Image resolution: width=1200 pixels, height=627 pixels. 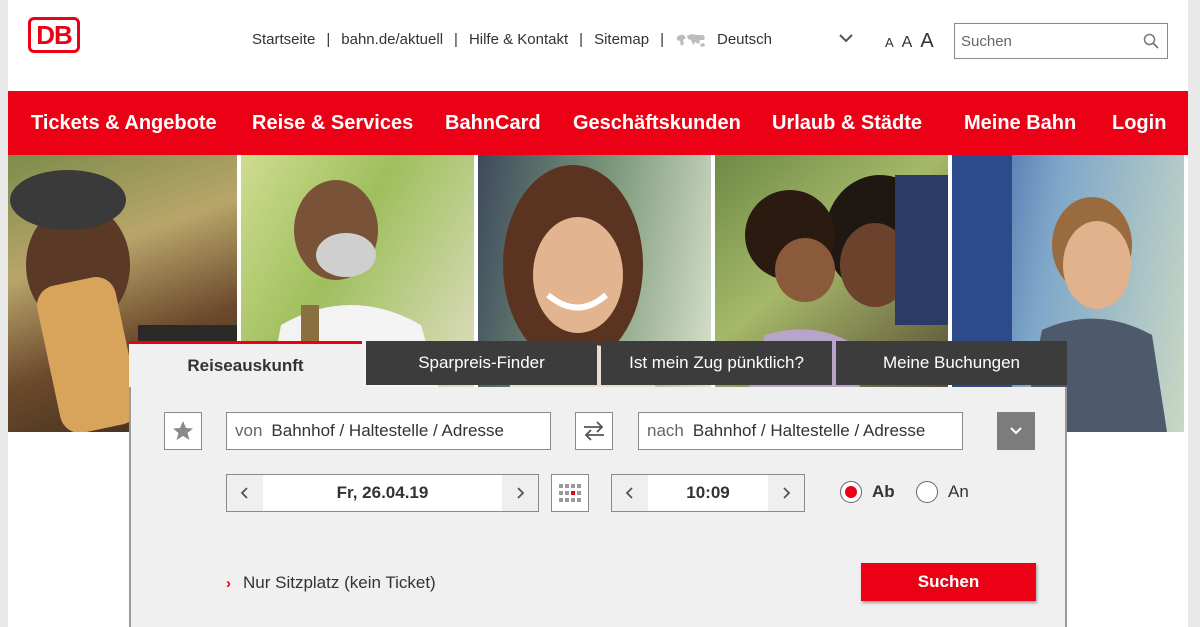 I want to click on radio-departure: Ab, so click(x=867, y=492).